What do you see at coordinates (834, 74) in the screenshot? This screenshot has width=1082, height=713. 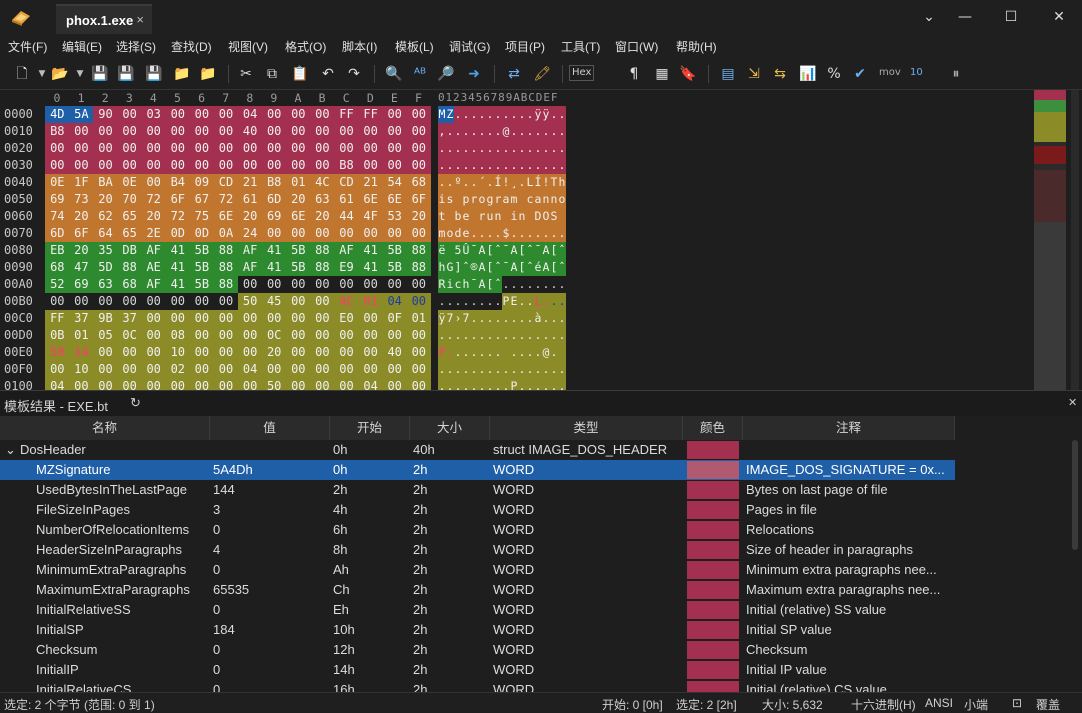 I see `percent-icon: %` at bounding box center [834, 74].